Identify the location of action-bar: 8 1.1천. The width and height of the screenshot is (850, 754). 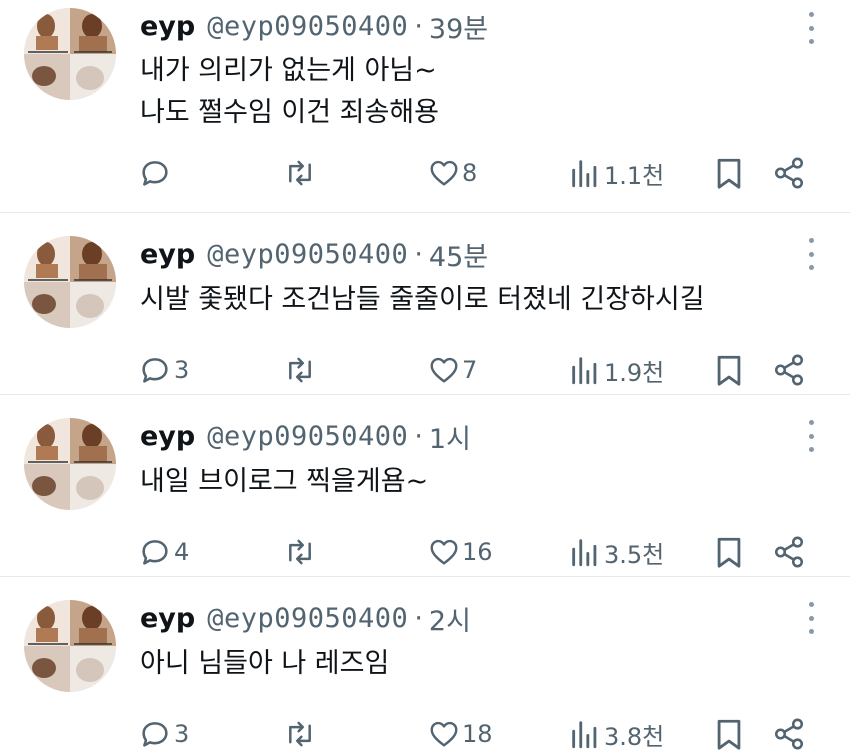
(425, 173).